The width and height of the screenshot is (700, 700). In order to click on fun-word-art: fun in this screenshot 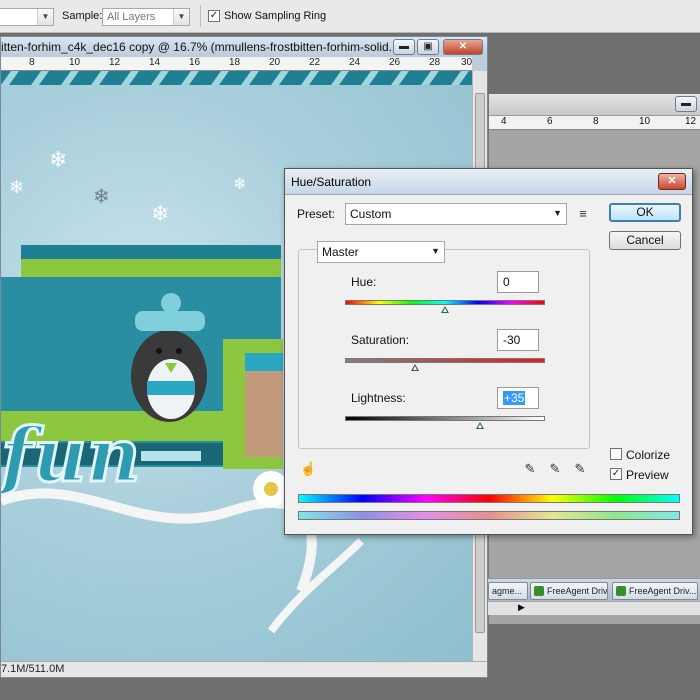, I will do `click(70, 456)`.